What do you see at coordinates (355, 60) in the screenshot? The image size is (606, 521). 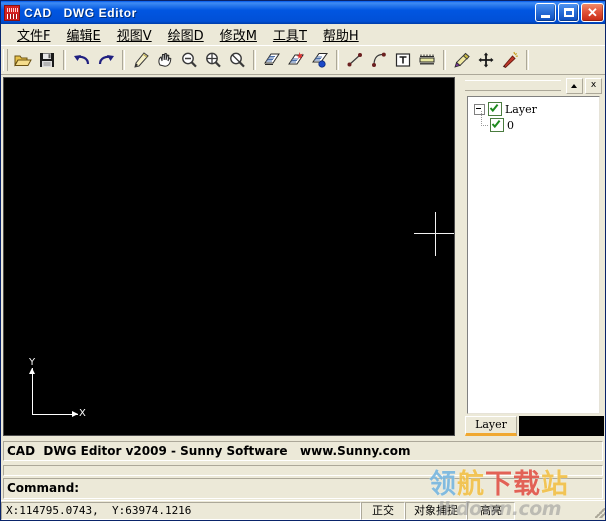 I see `line-tool-icon` at bounding box center [355, 60].